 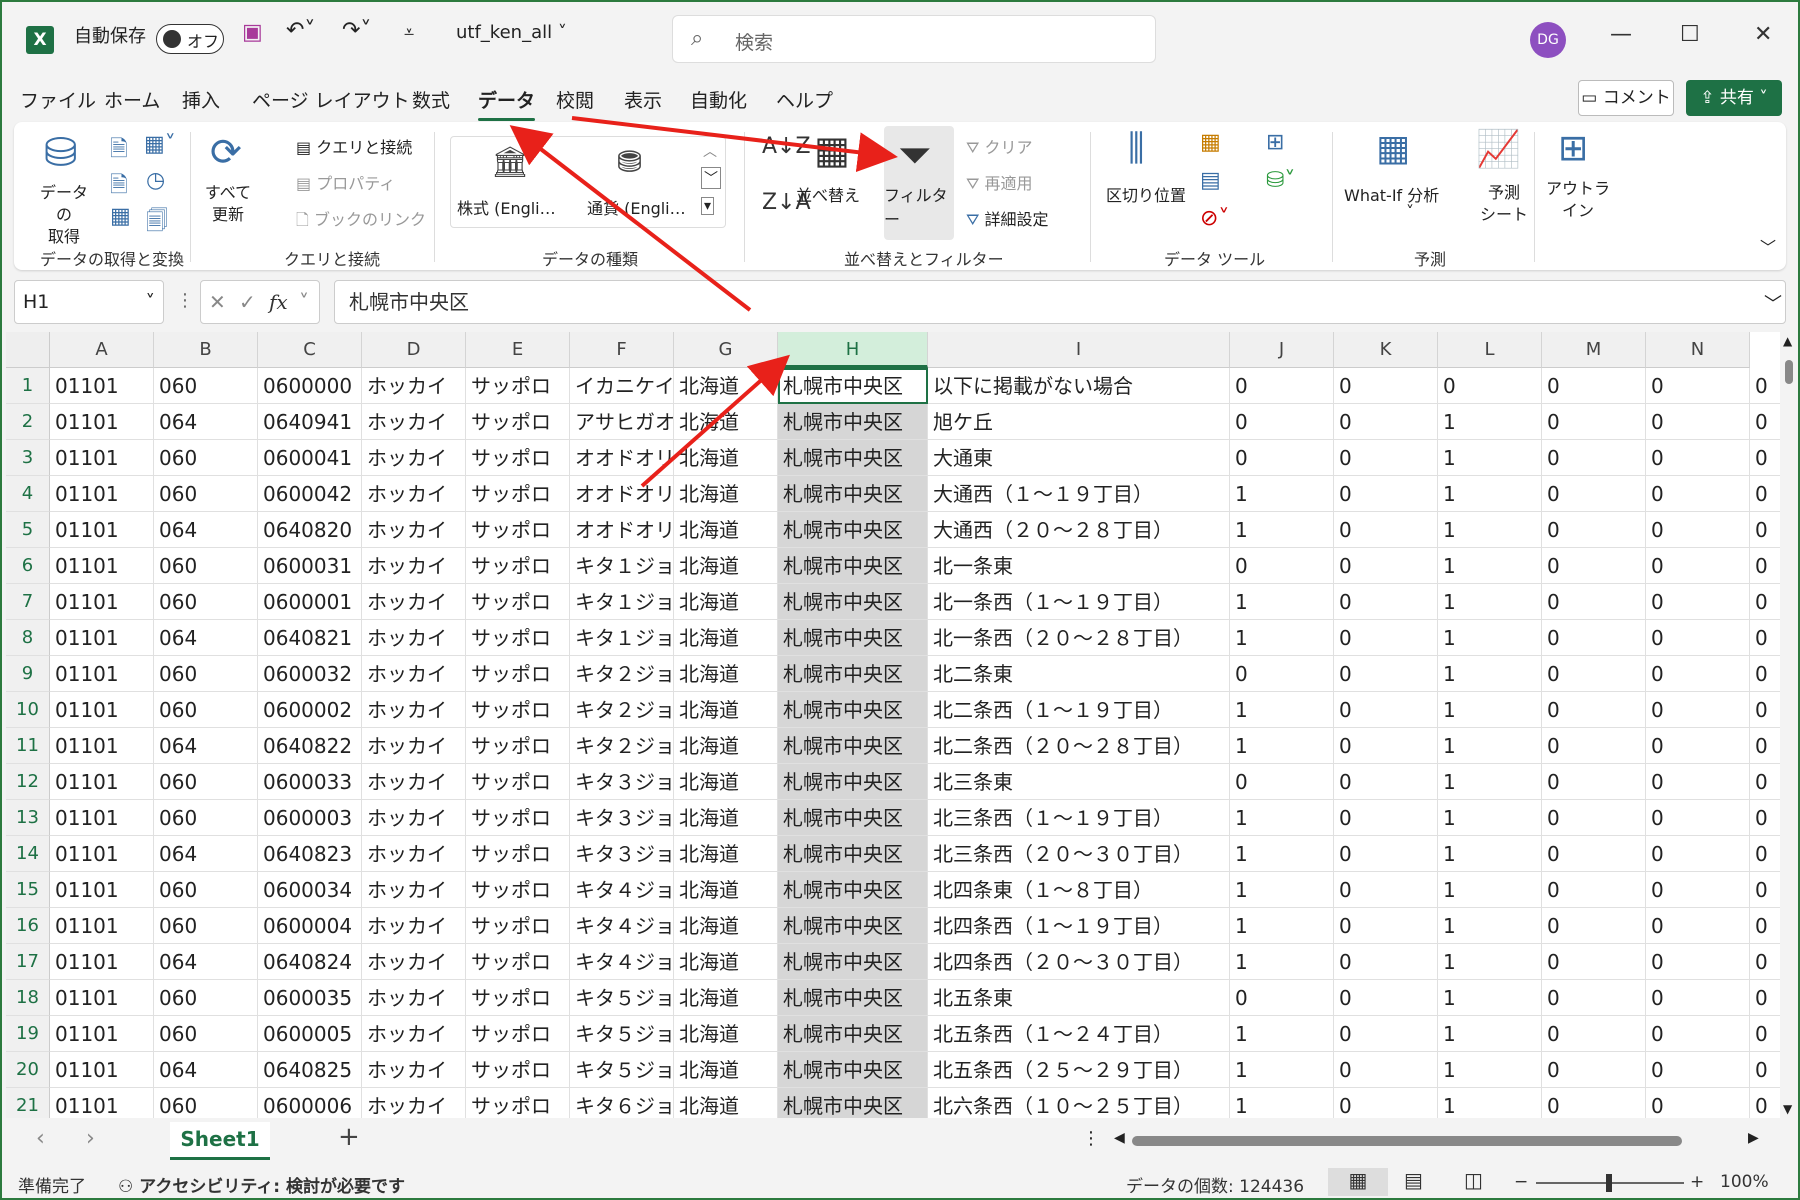 What do you see at coordinates (711, 178) in the screenshot?
I see `gallery-down-icon: ﹀` at bounding box center [711, 178].